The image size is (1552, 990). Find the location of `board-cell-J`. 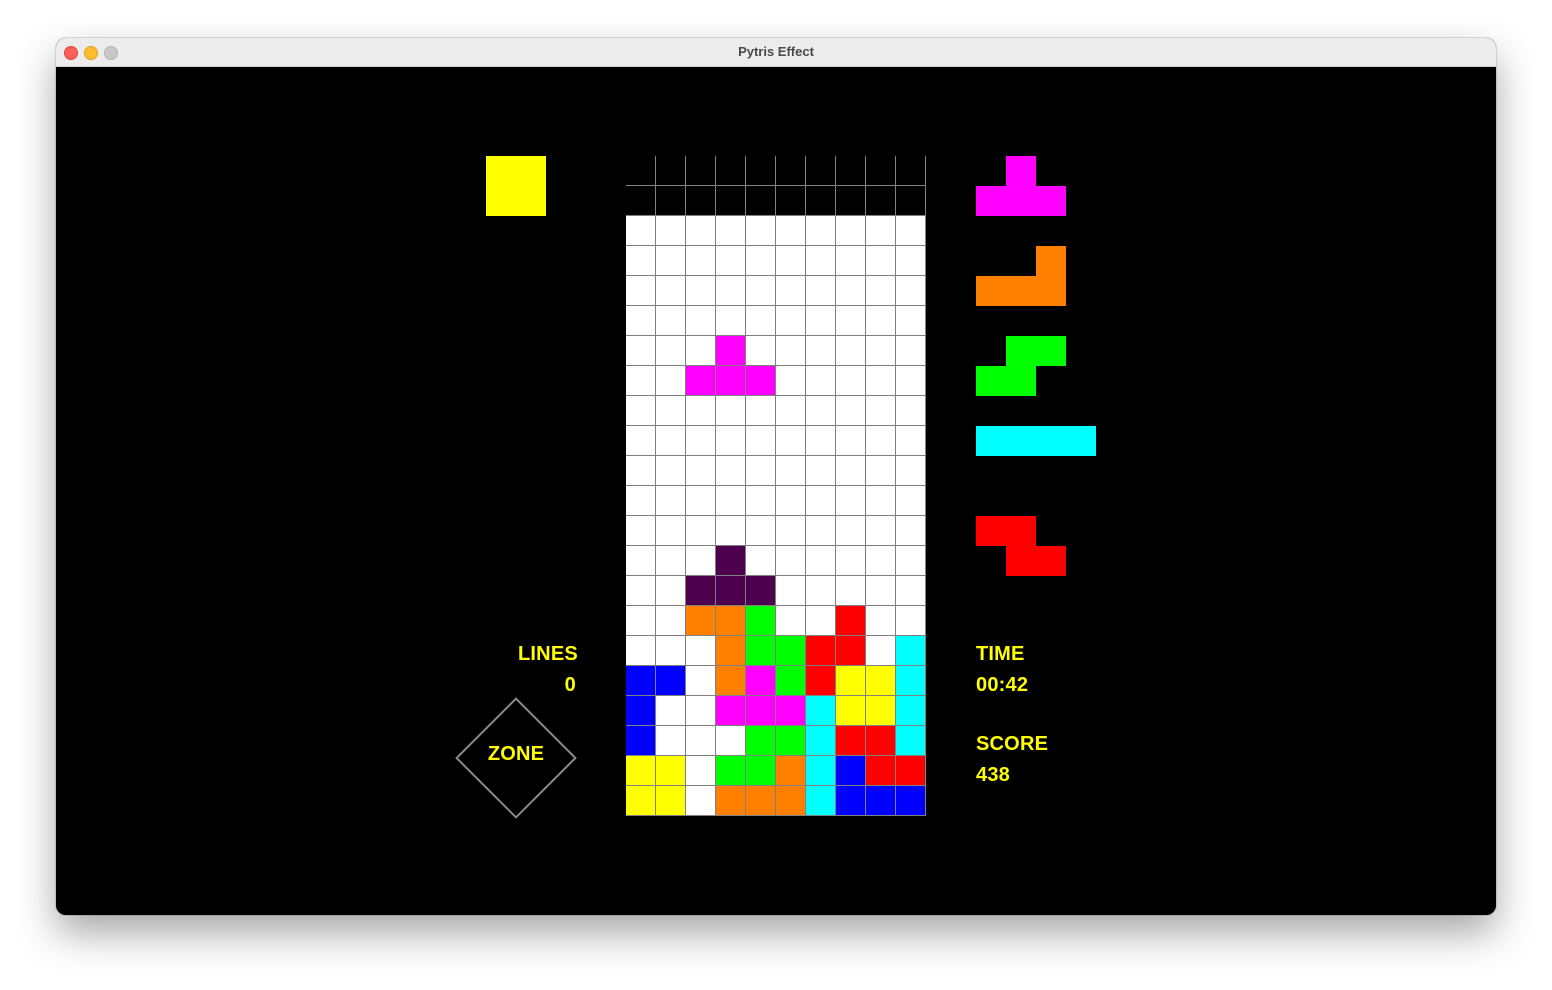

board-cell-J is located at coordinates (911, 801).